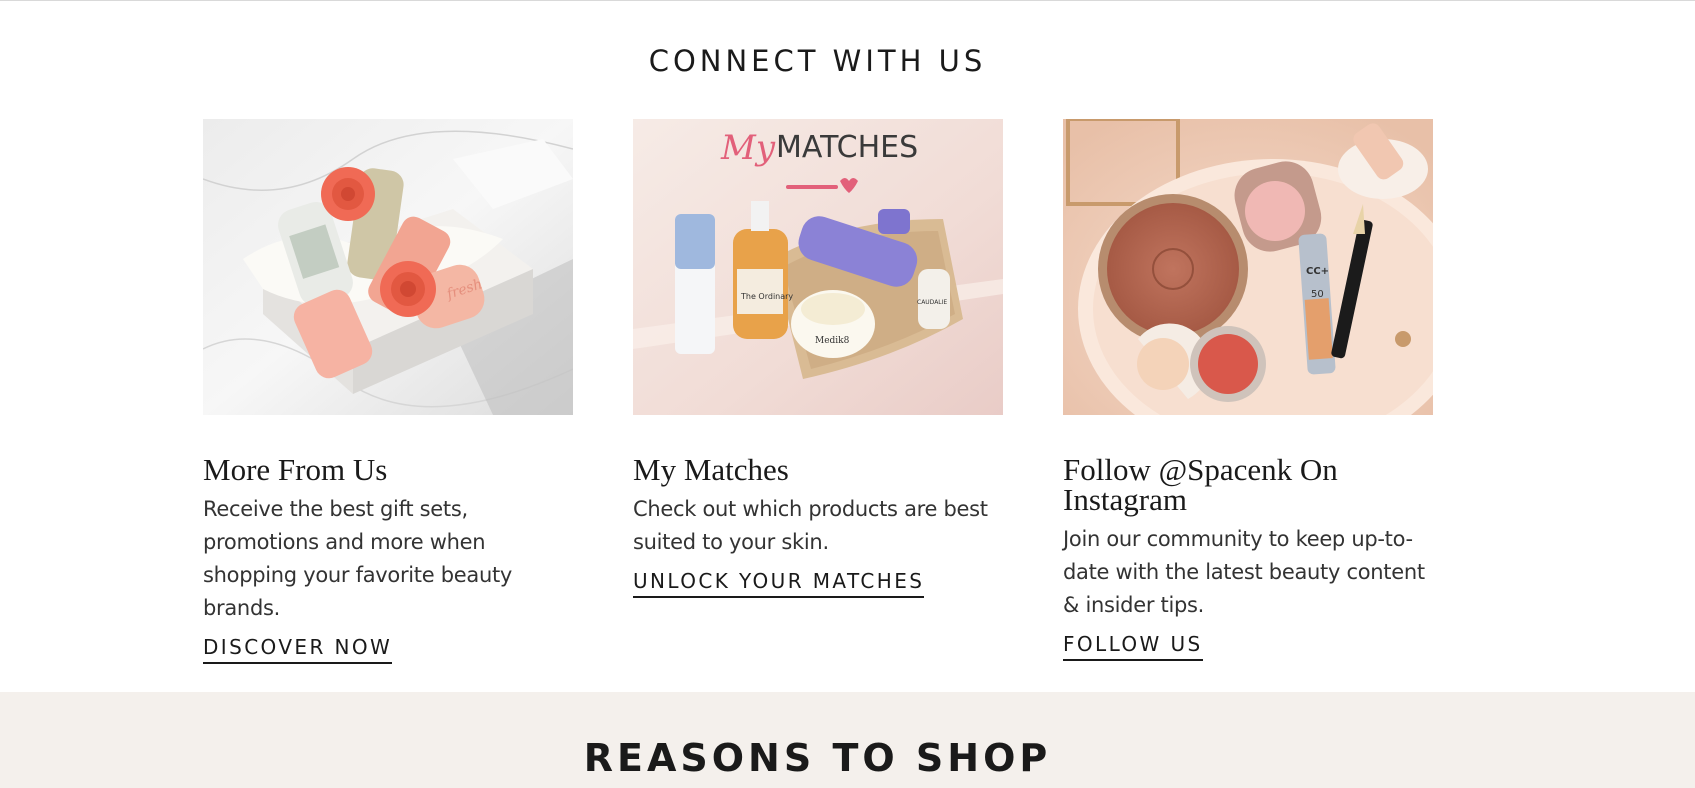  I want to click on caudalie-label: CAUDALIE, so click(932, 302).